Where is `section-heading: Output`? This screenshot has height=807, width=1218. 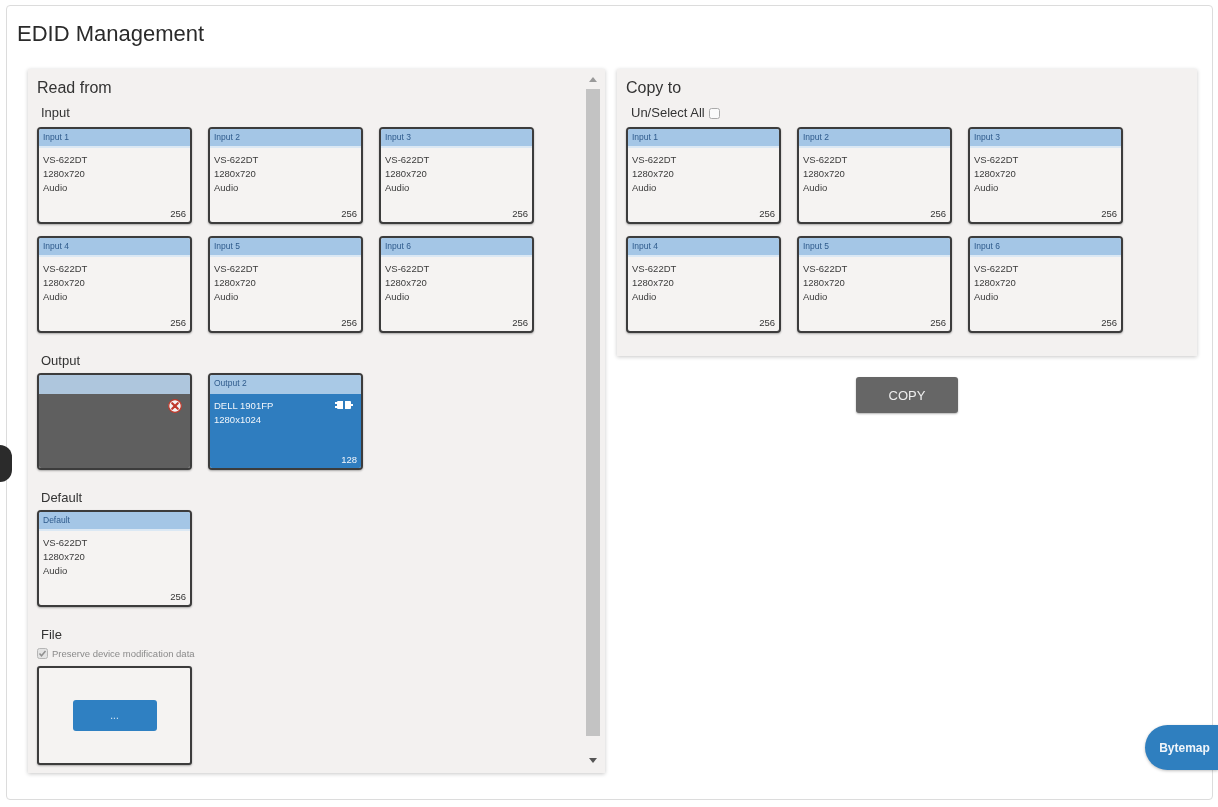
section-heading: Output is located at coordinates (61, 361).